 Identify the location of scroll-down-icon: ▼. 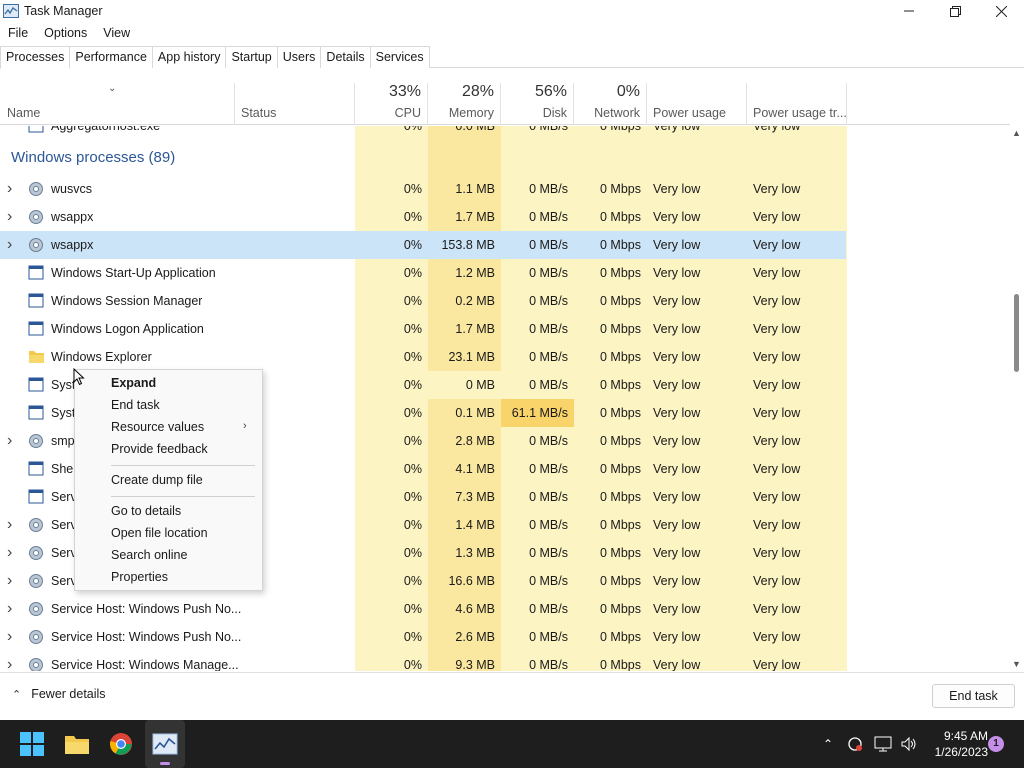
(1016, 664).